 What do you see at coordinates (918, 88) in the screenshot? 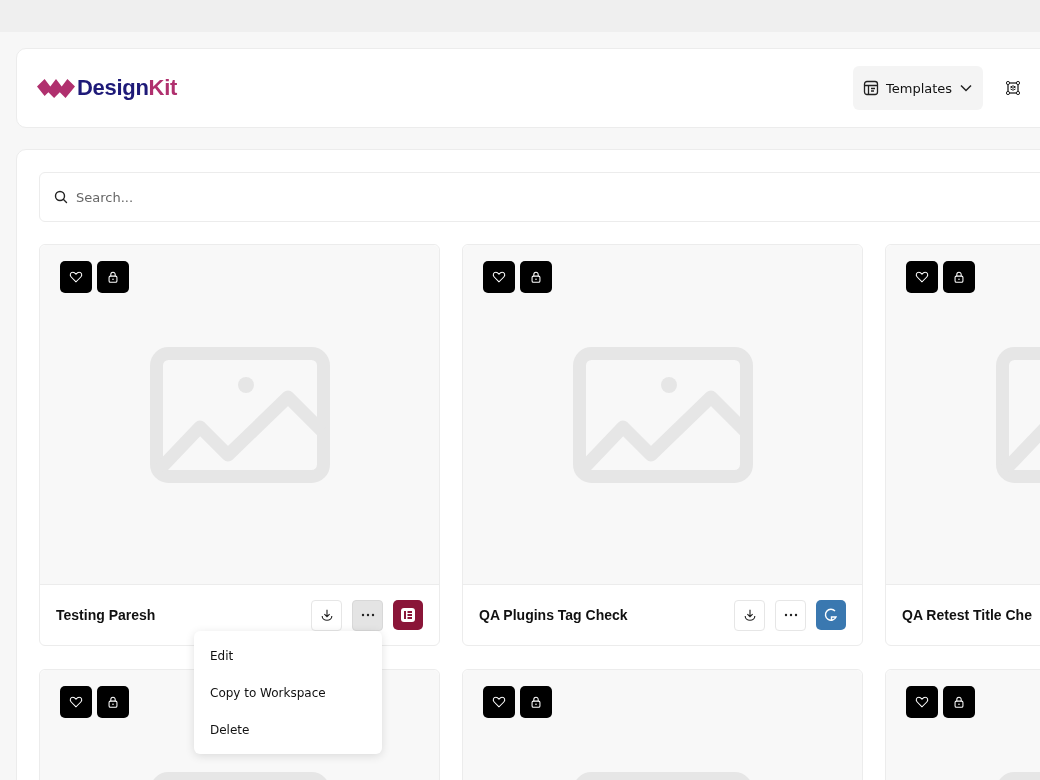
I see `templates-menu-button: Templates` at bounding box center [918, 88].